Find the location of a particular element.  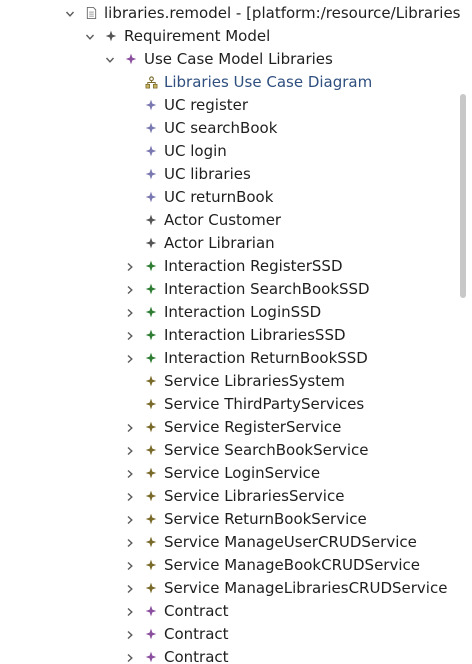

tree-item: Service ManageBookCRUDService is located at coordinates (236, 565).